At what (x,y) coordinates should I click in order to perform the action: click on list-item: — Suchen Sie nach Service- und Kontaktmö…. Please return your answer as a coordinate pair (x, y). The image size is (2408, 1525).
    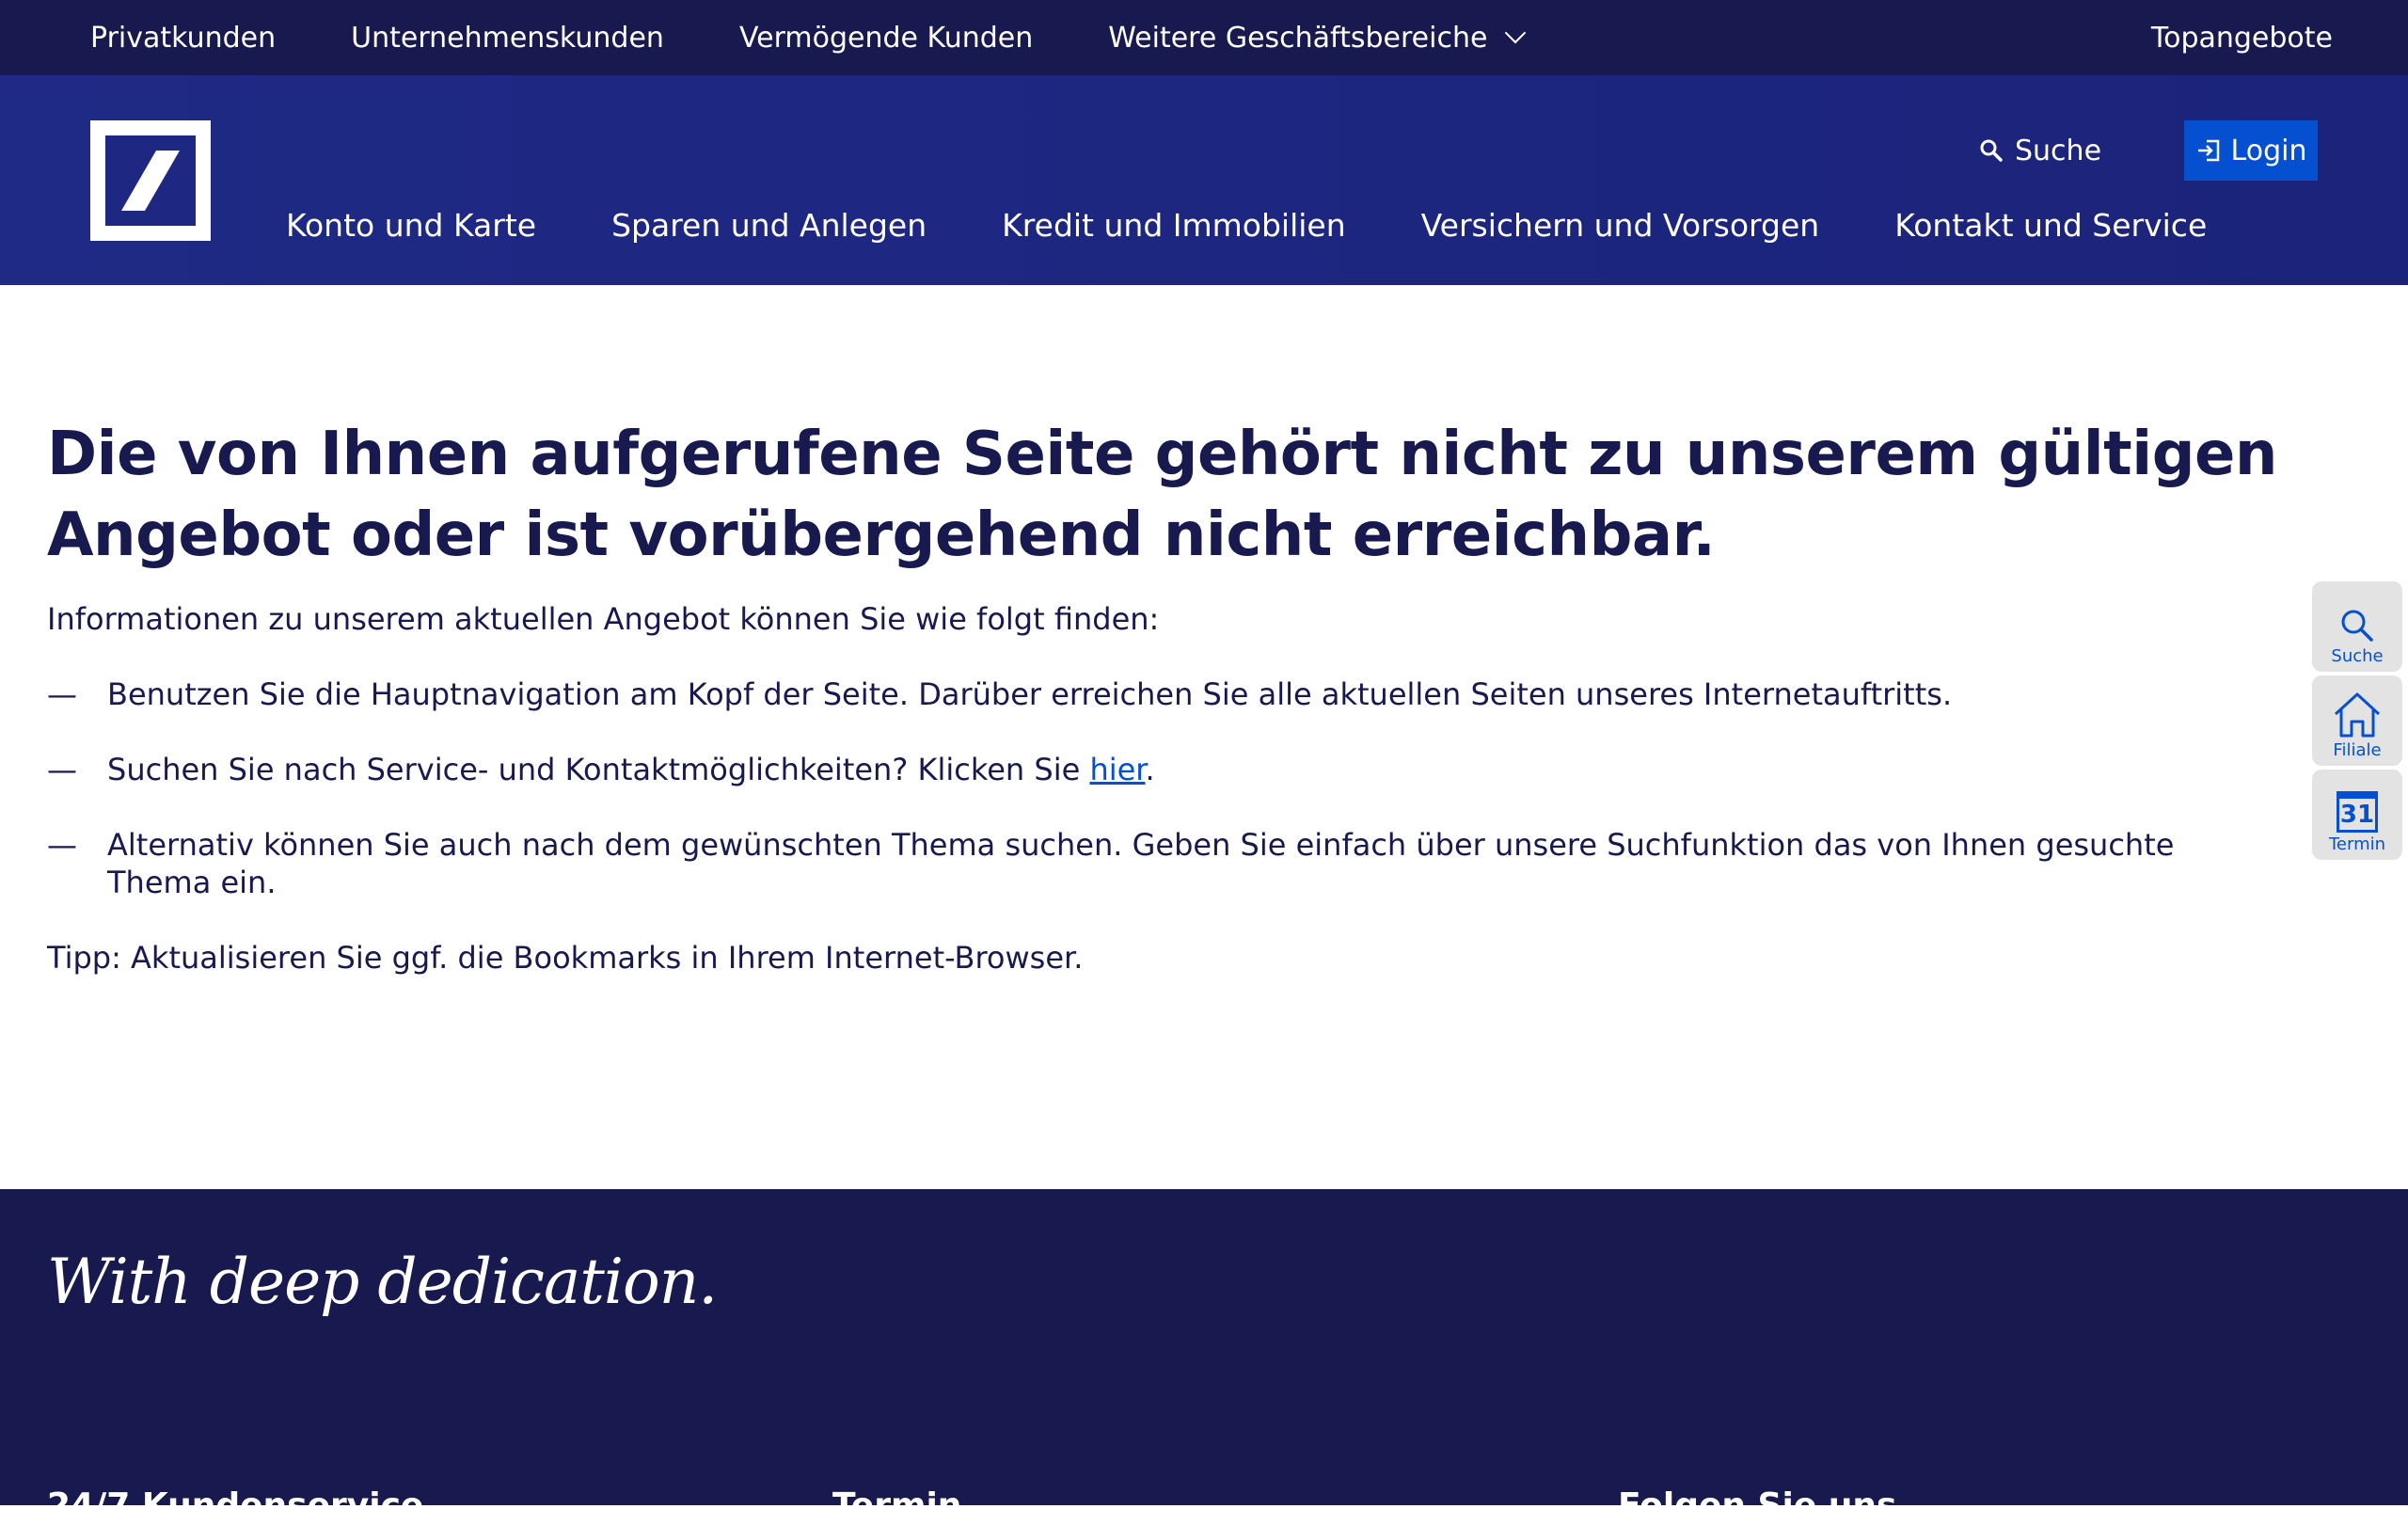
    Looking at the image, I should click on (1167, 769).